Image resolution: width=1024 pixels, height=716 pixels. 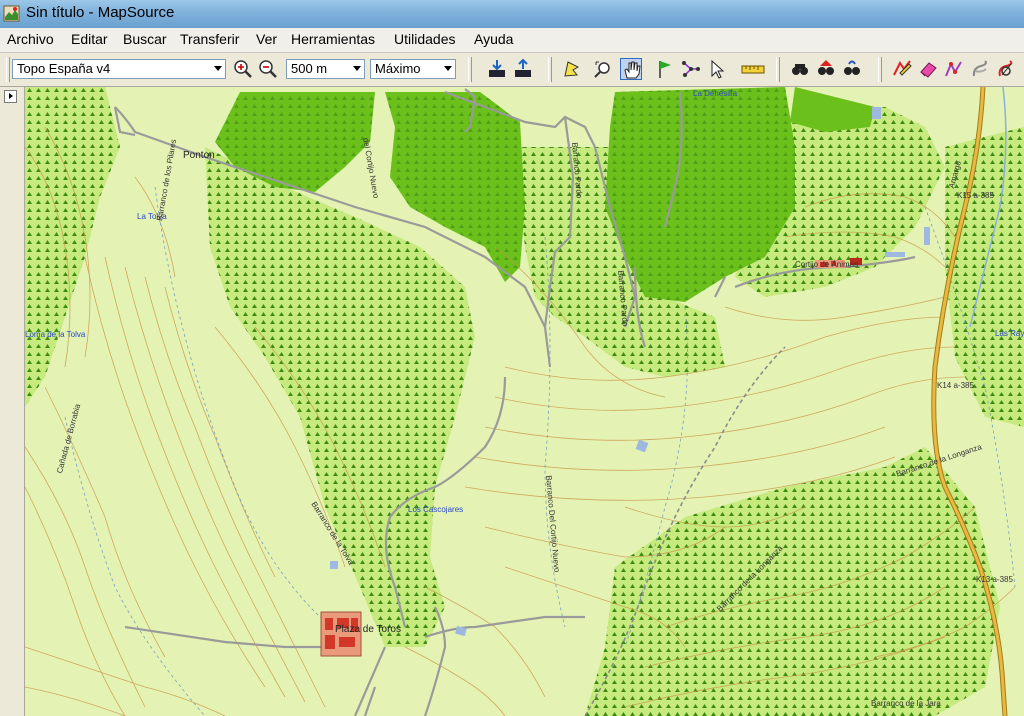 I want to click on selection-tool-icon, so click(x=572, y=69).